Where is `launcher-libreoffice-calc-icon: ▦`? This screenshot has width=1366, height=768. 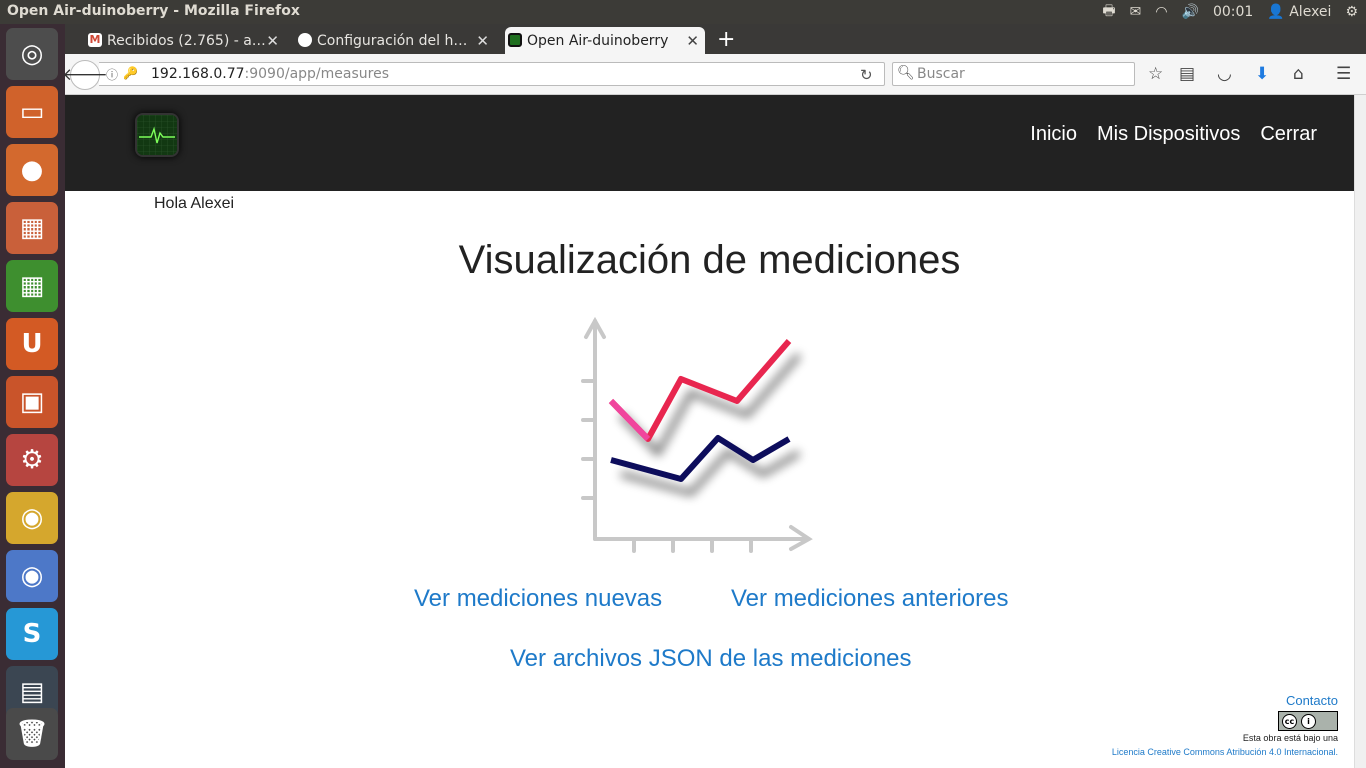
launcher-libreoffice-calc-icon: ▦ is located at coordinates (32, 286).